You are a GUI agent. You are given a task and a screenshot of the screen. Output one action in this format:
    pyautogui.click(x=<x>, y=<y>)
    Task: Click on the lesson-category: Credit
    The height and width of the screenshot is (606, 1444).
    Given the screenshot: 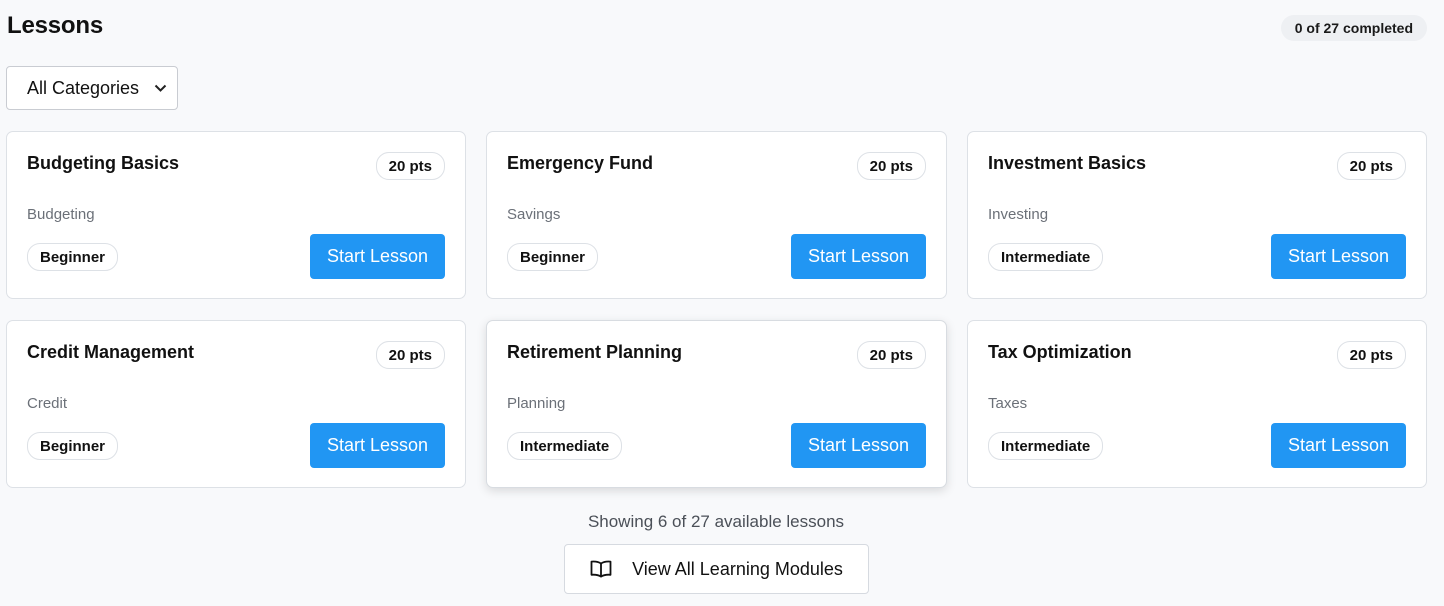 What is the action you would take?
    pyautogui.click(x=47, y=403)
    